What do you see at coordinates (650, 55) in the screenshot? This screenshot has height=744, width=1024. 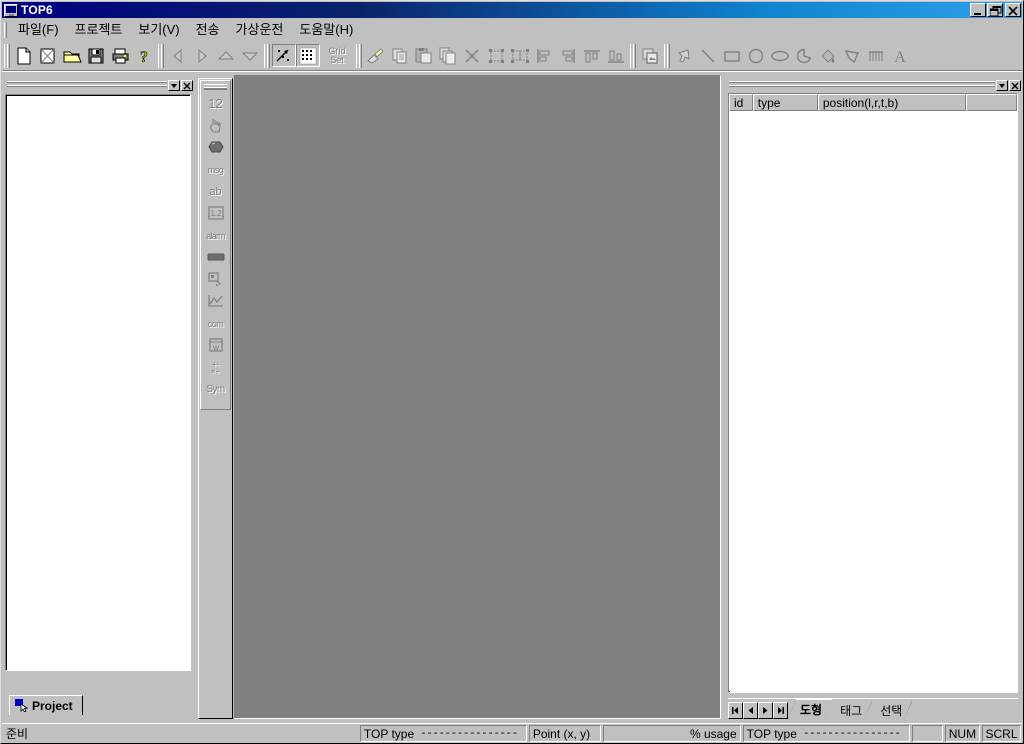 I see `image-library-button` at bounding box center [650, 55].